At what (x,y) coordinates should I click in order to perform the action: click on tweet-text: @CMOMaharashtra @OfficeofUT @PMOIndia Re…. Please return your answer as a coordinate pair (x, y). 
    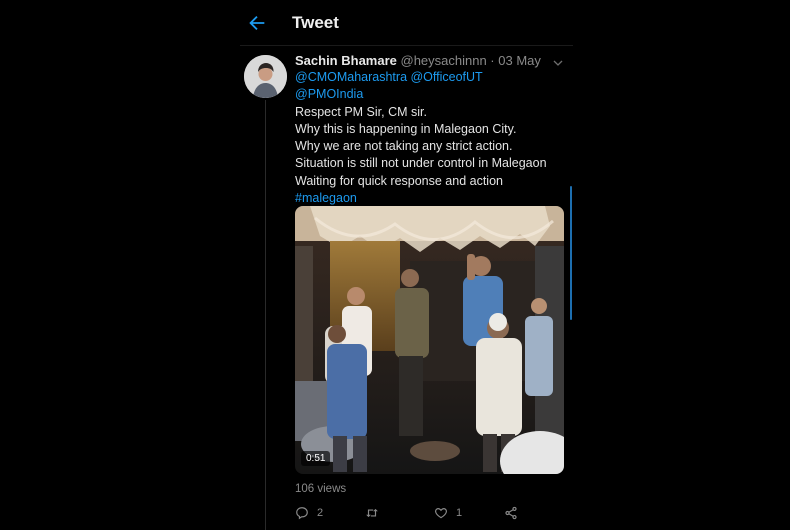
    Looking at the image, I should click on (430, 138).